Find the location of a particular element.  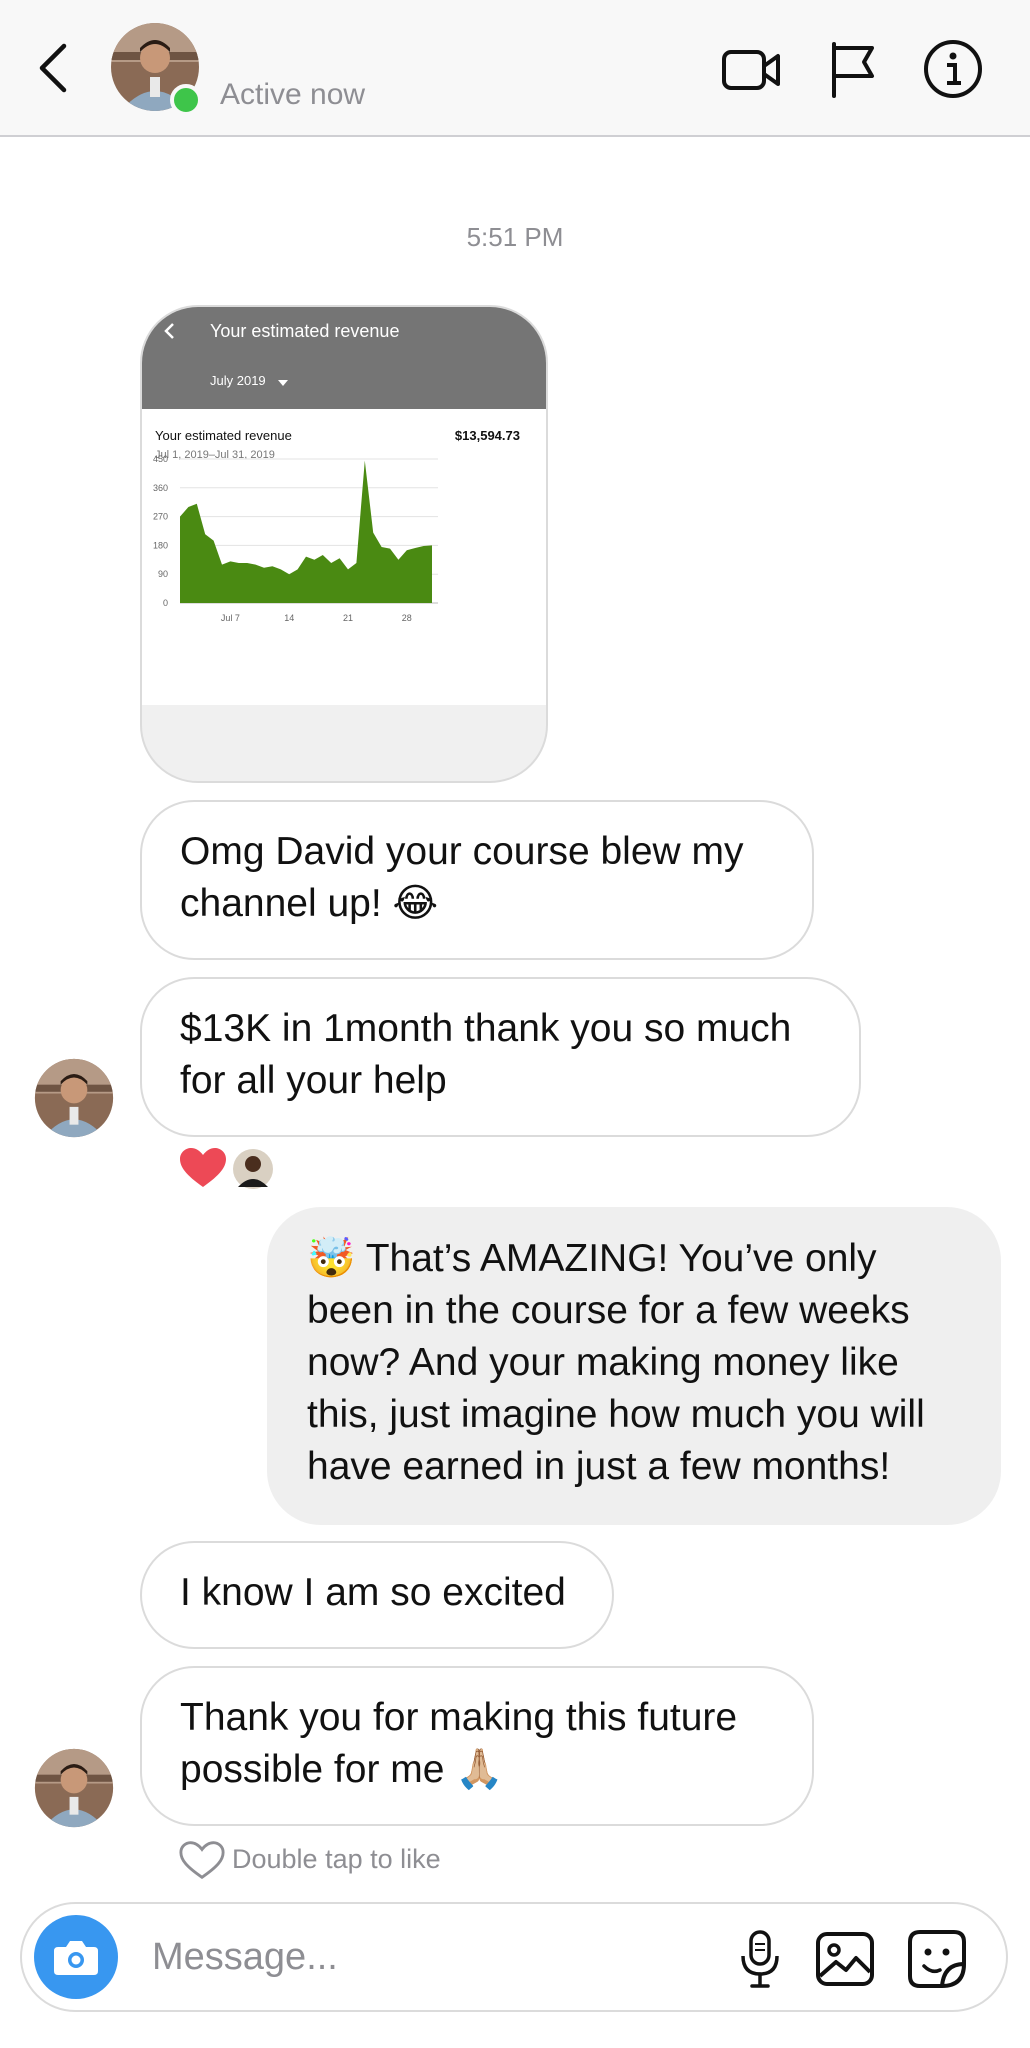

y-tick-label: 180 is located at coordinates (160, 545).